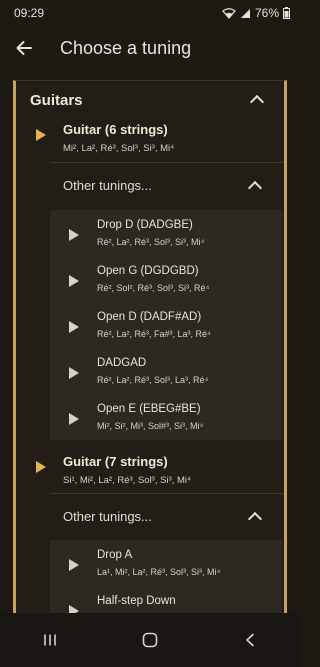 The width and height of the screenshot is (320, 667). Describe the element at coordinates (149, 409) in the screenshot. I see `tuning-title: Open E (EBEG#BE)` at that location.